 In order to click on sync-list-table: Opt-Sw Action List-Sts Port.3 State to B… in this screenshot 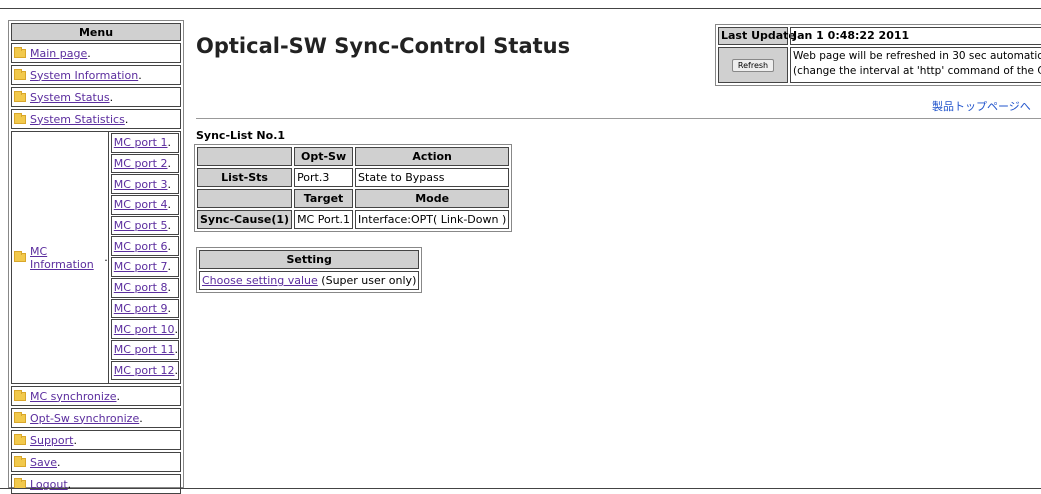, I will do `click(353, 188)`.